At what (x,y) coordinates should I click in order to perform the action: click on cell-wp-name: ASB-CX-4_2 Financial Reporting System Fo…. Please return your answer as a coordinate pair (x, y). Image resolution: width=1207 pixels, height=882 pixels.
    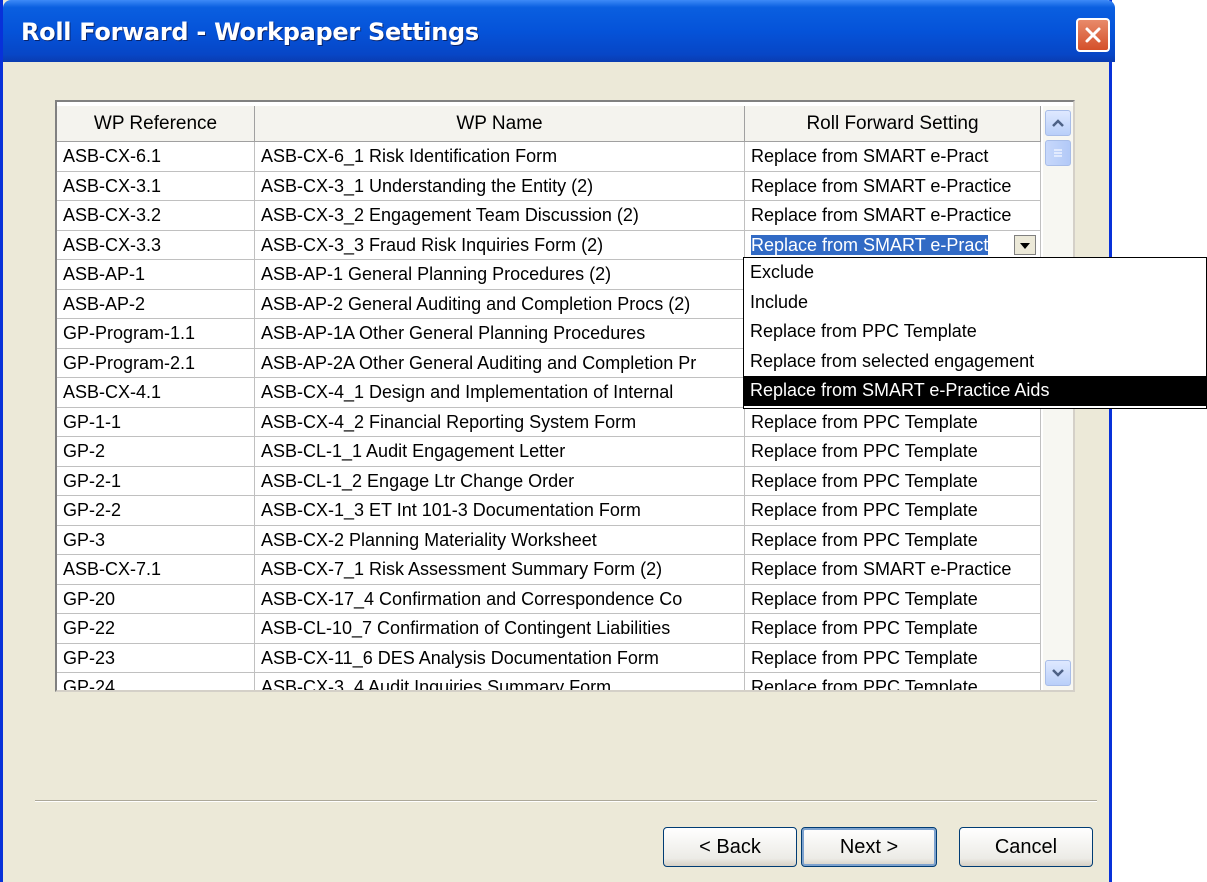
    Looking at the image, I should click on (500, 422).